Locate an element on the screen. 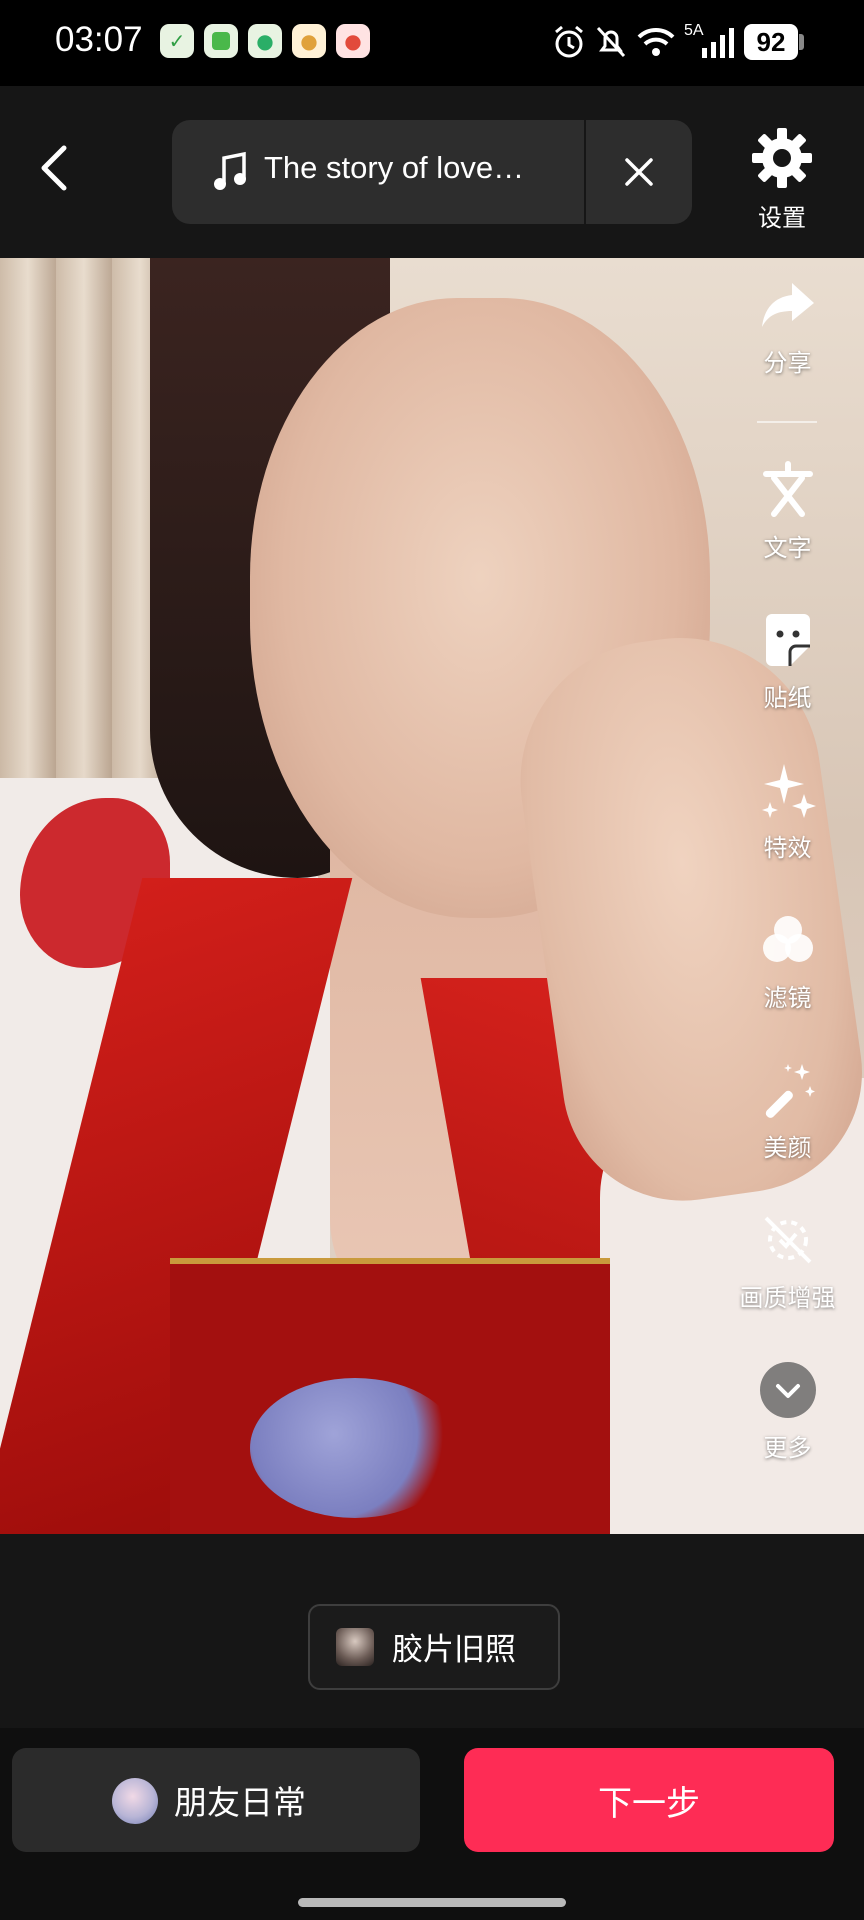 The width and height of the screenshot is (864, 1920). tool-label: 文字 is located at coordinates (787, 548).